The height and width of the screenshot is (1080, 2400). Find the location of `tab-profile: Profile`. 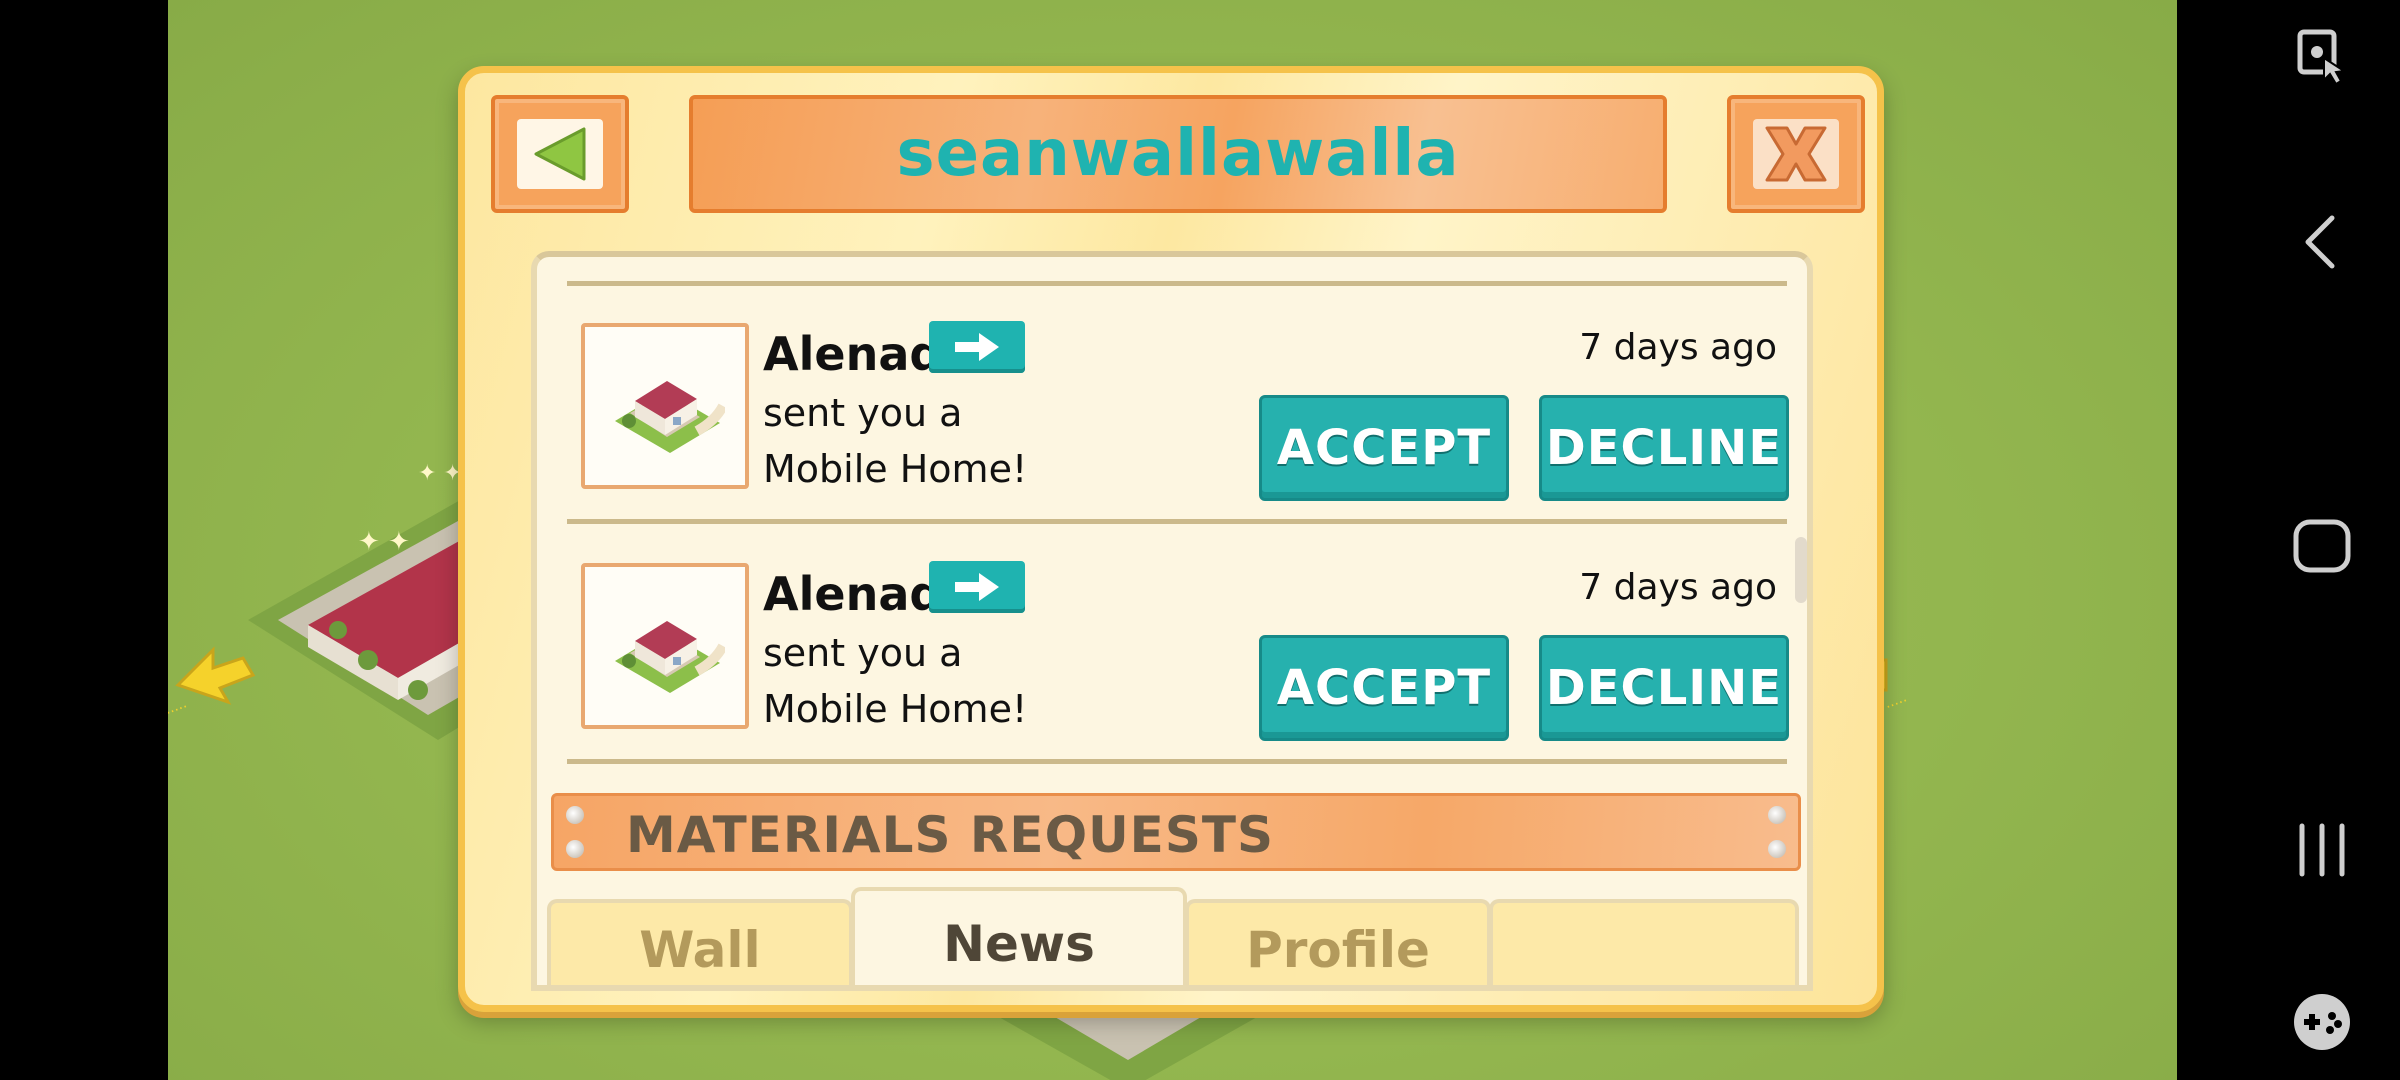

tab-profile: Profile is located at coordinates (1338, 942).